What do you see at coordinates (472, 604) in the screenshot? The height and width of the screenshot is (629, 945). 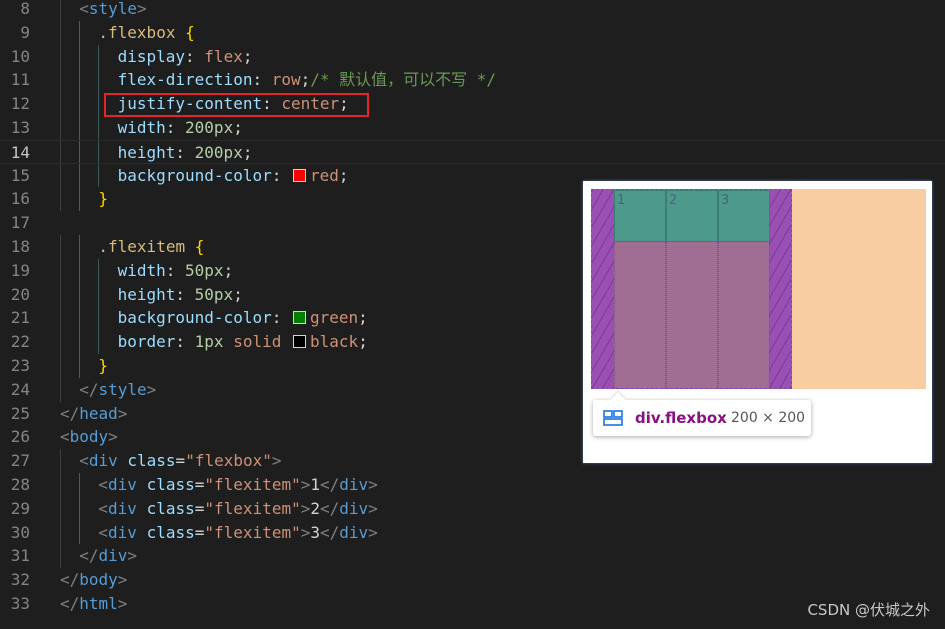 I see `code-line: 33 </html>` at bounding box center [472, 604].